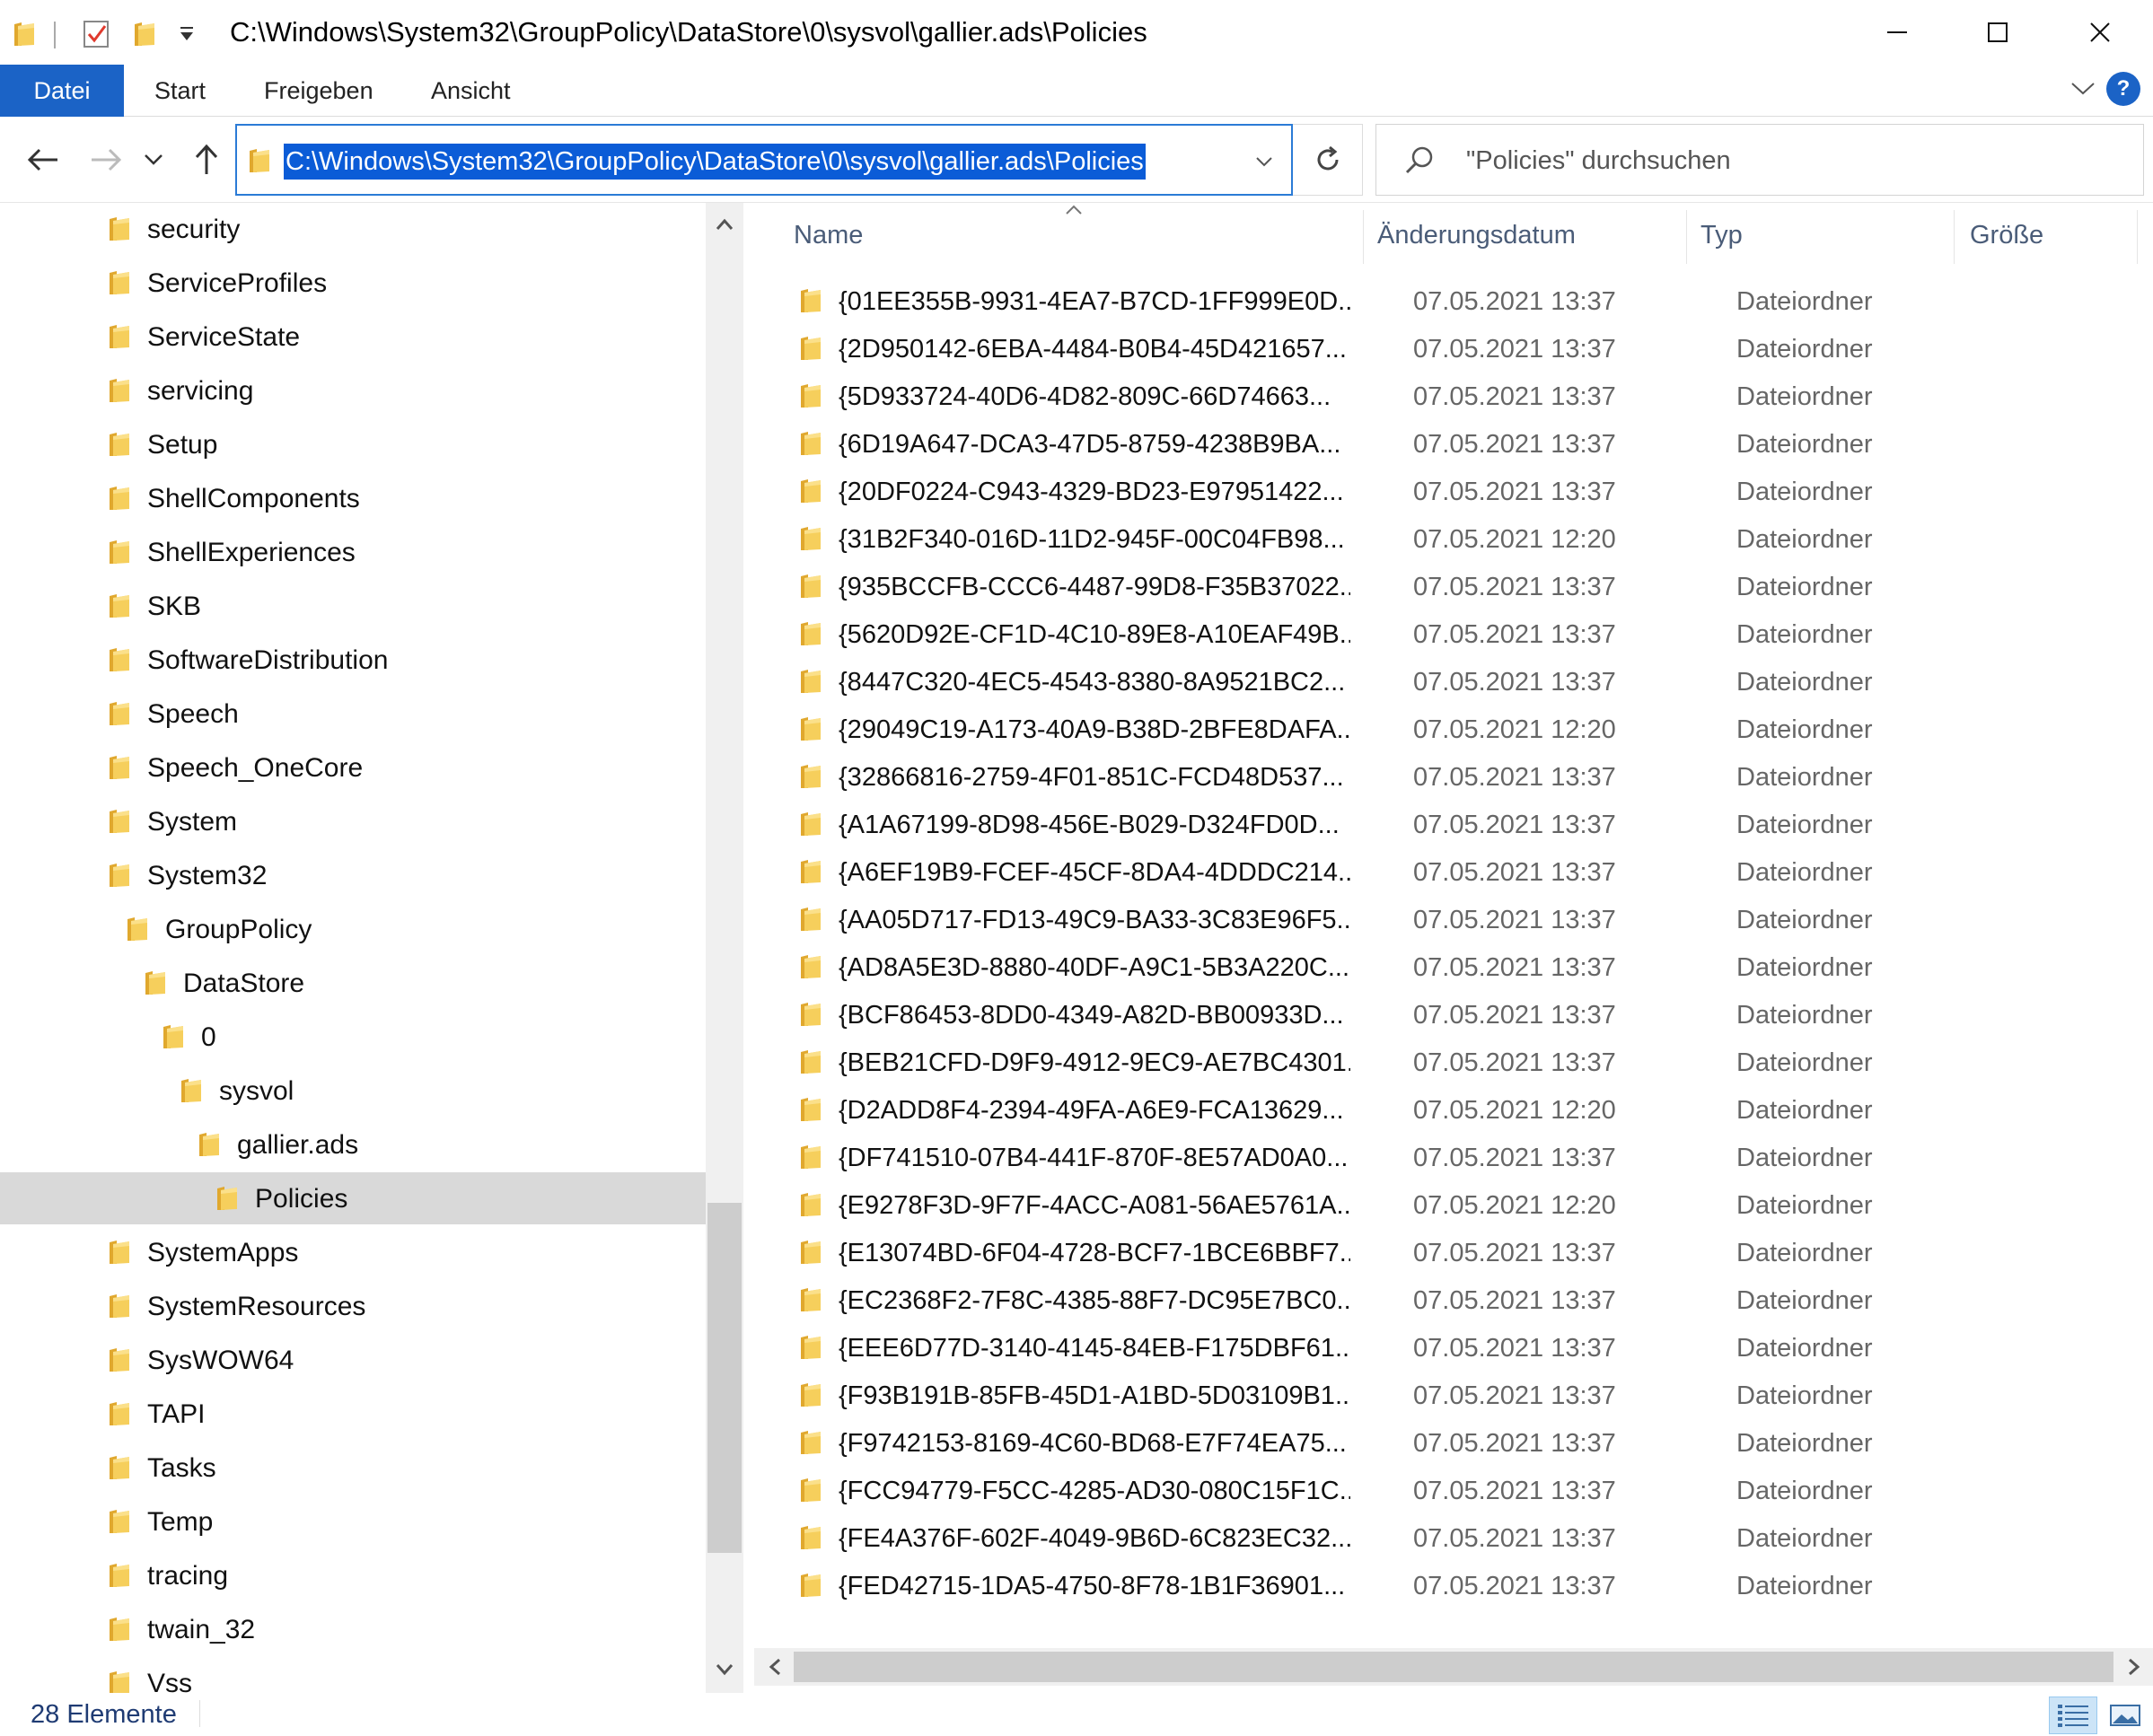 Image resolution: width=2153 pixels, height=1736 pixels. I want to click on tree-item: SystemApps, so click(353, 1252).